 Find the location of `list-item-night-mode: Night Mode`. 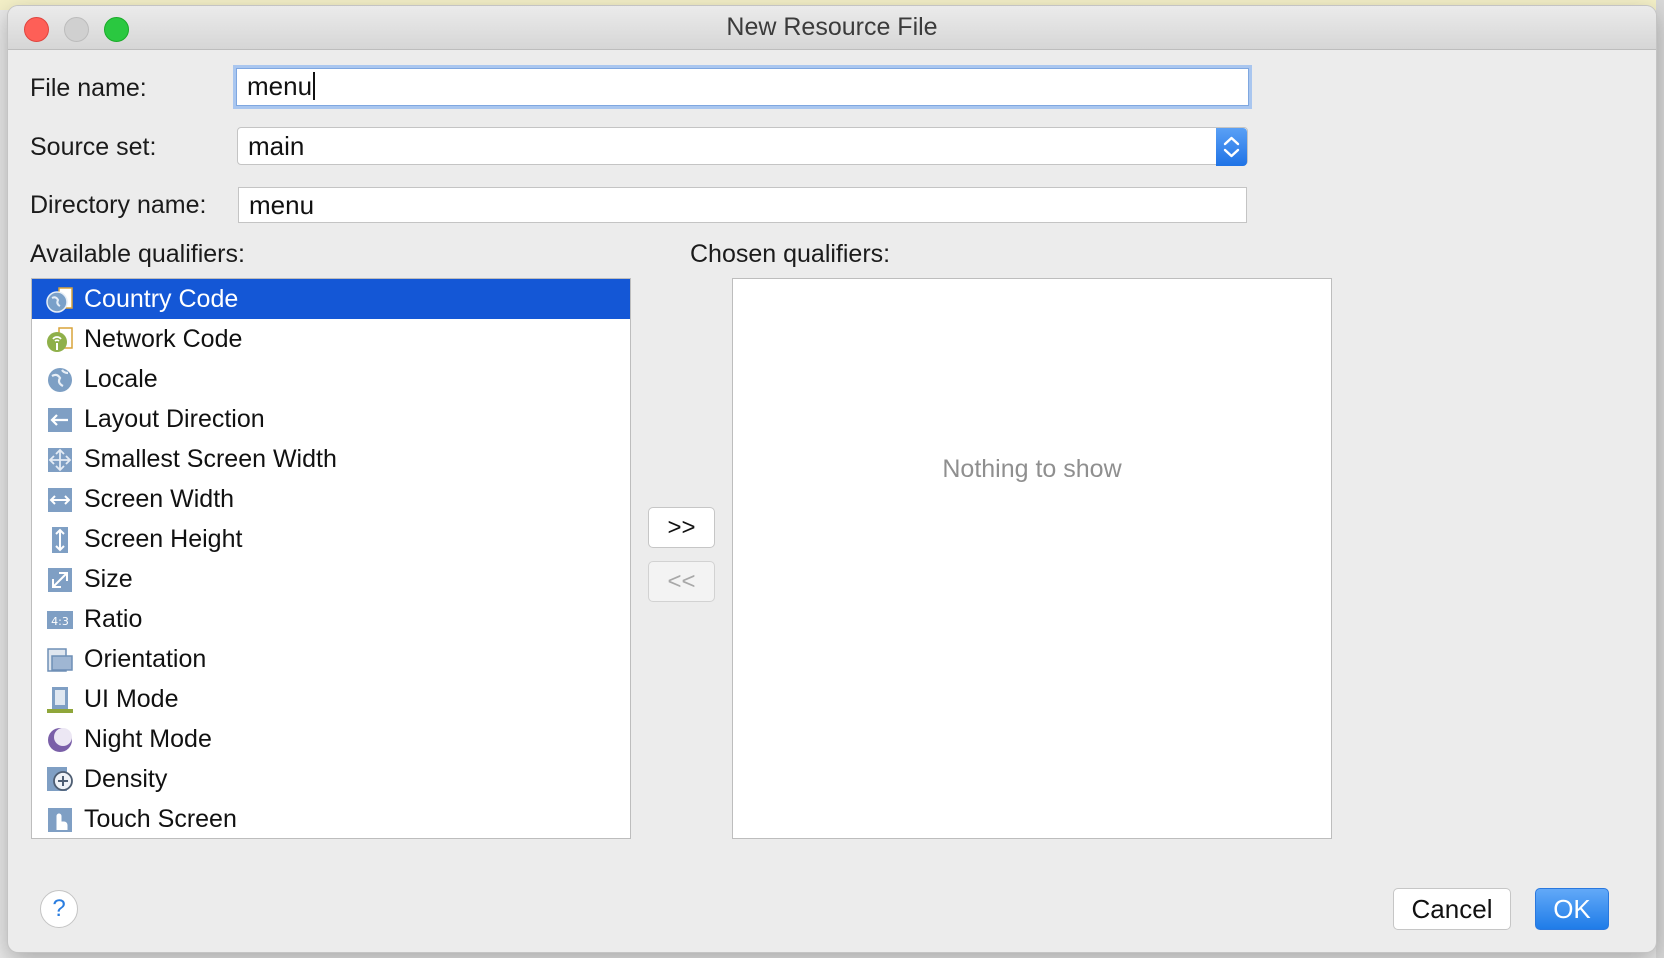

list-item-night-mode: Night Mode is located at coordinates (331, 739).